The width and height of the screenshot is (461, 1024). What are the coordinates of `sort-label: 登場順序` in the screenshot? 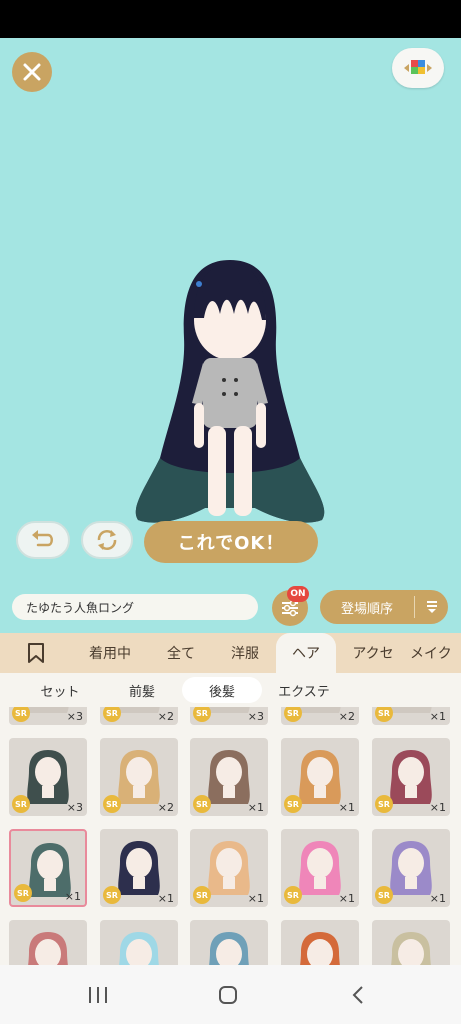 It's located at (366, 609).